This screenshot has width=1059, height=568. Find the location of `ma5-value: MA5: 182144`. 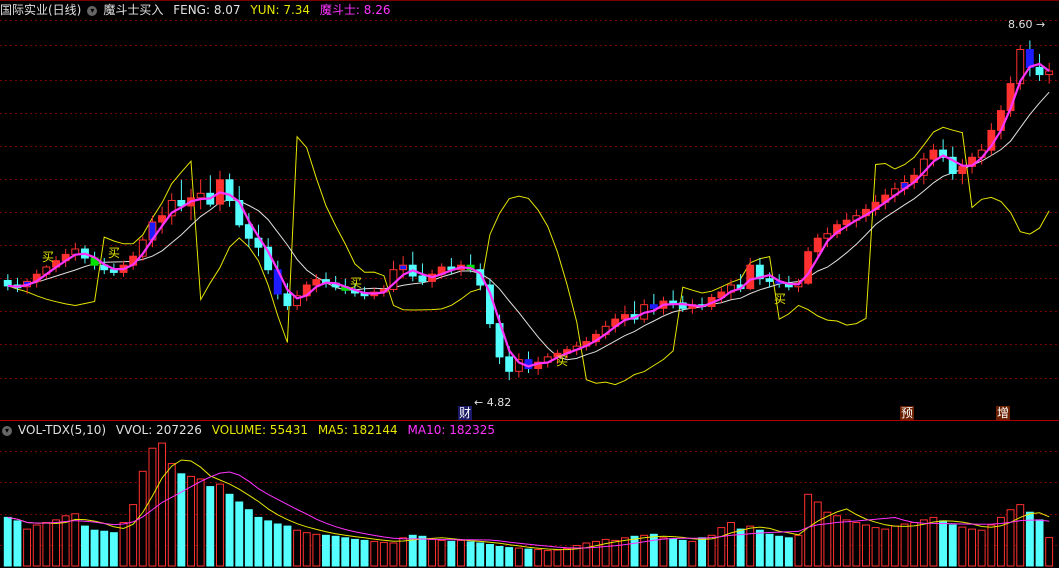

ma5-value: MA5: 182144 is located at coordinates (357, 430).